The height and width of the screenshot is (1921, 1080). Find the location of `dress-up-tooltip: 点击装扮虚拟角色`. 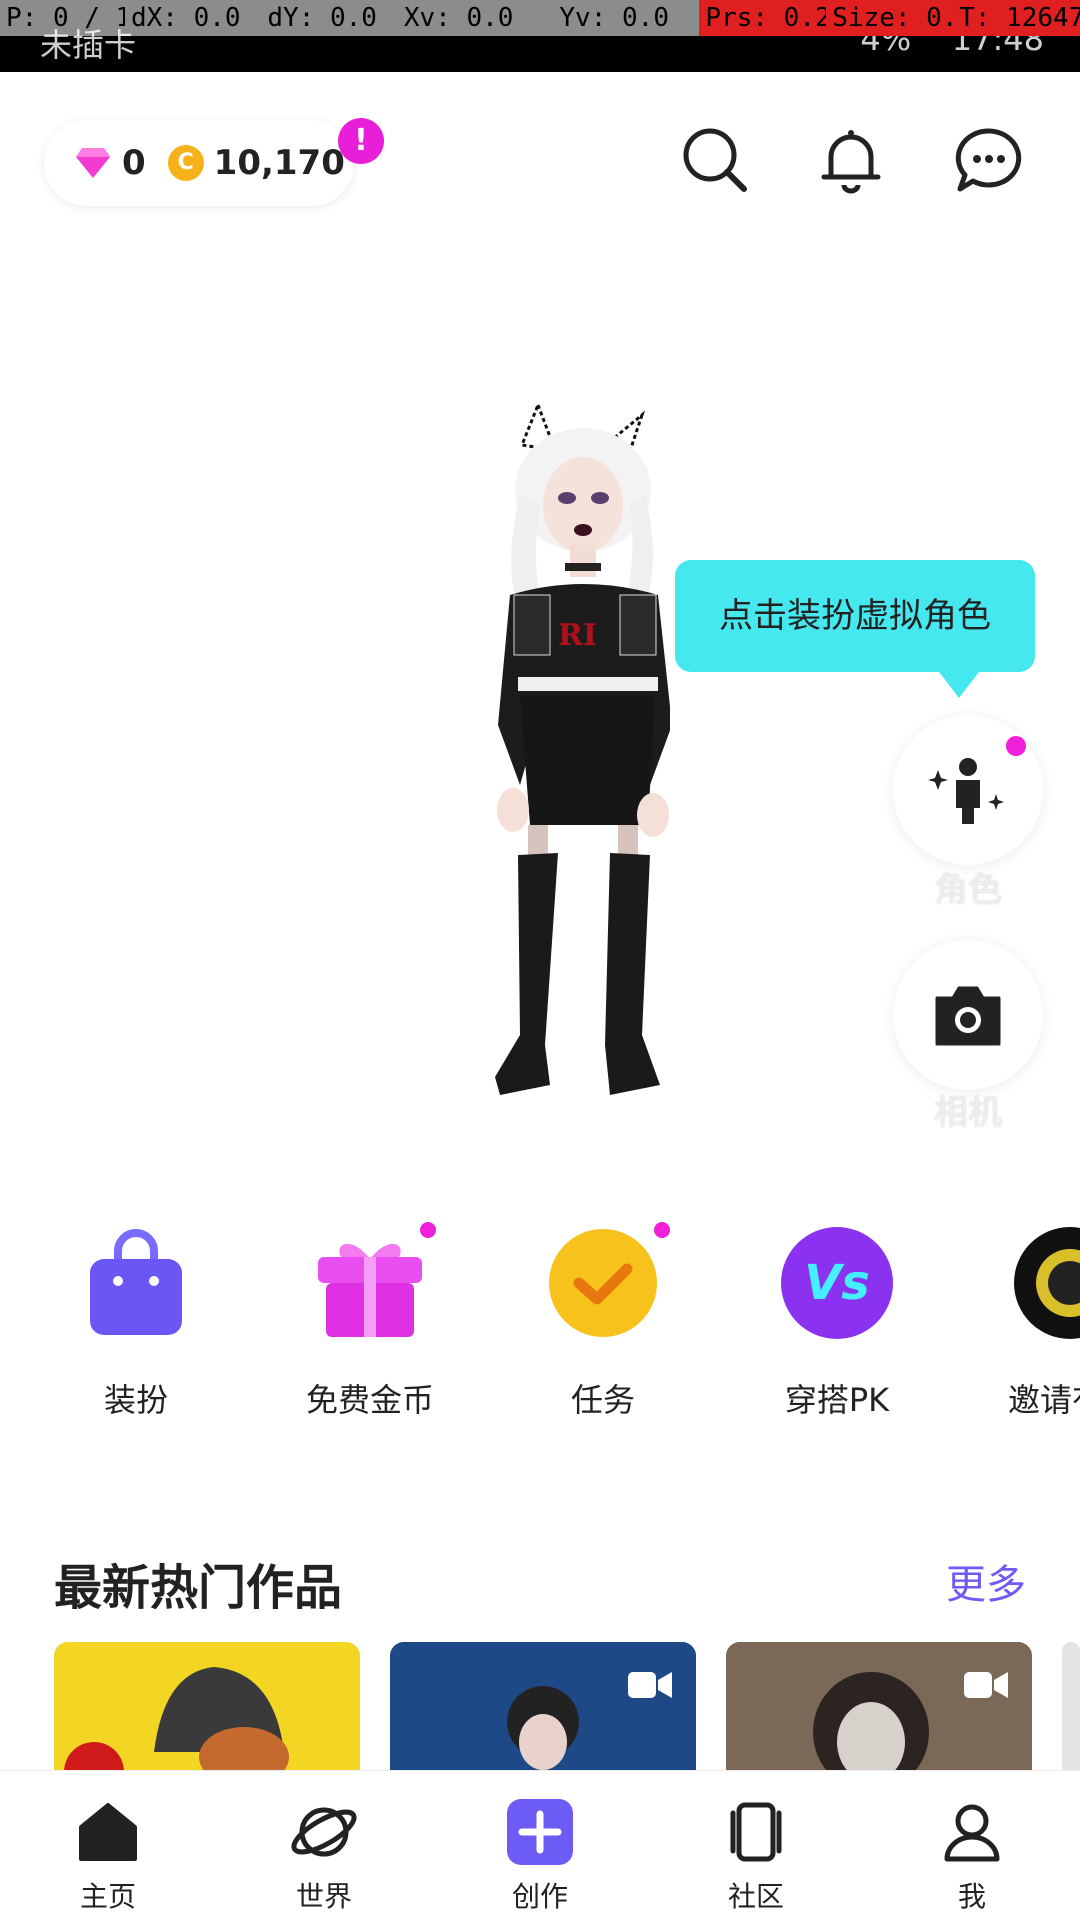

dress-up-tooltip: 点击装扮虚拟角色 is located at coordinates (855, 629).